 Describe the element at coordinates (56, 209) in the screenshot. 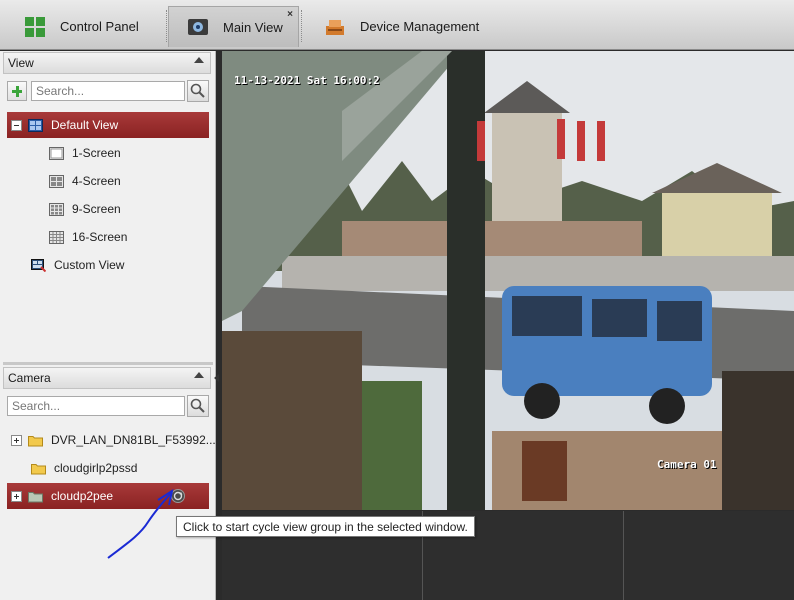

I see `nine-screen-icon` at that location.